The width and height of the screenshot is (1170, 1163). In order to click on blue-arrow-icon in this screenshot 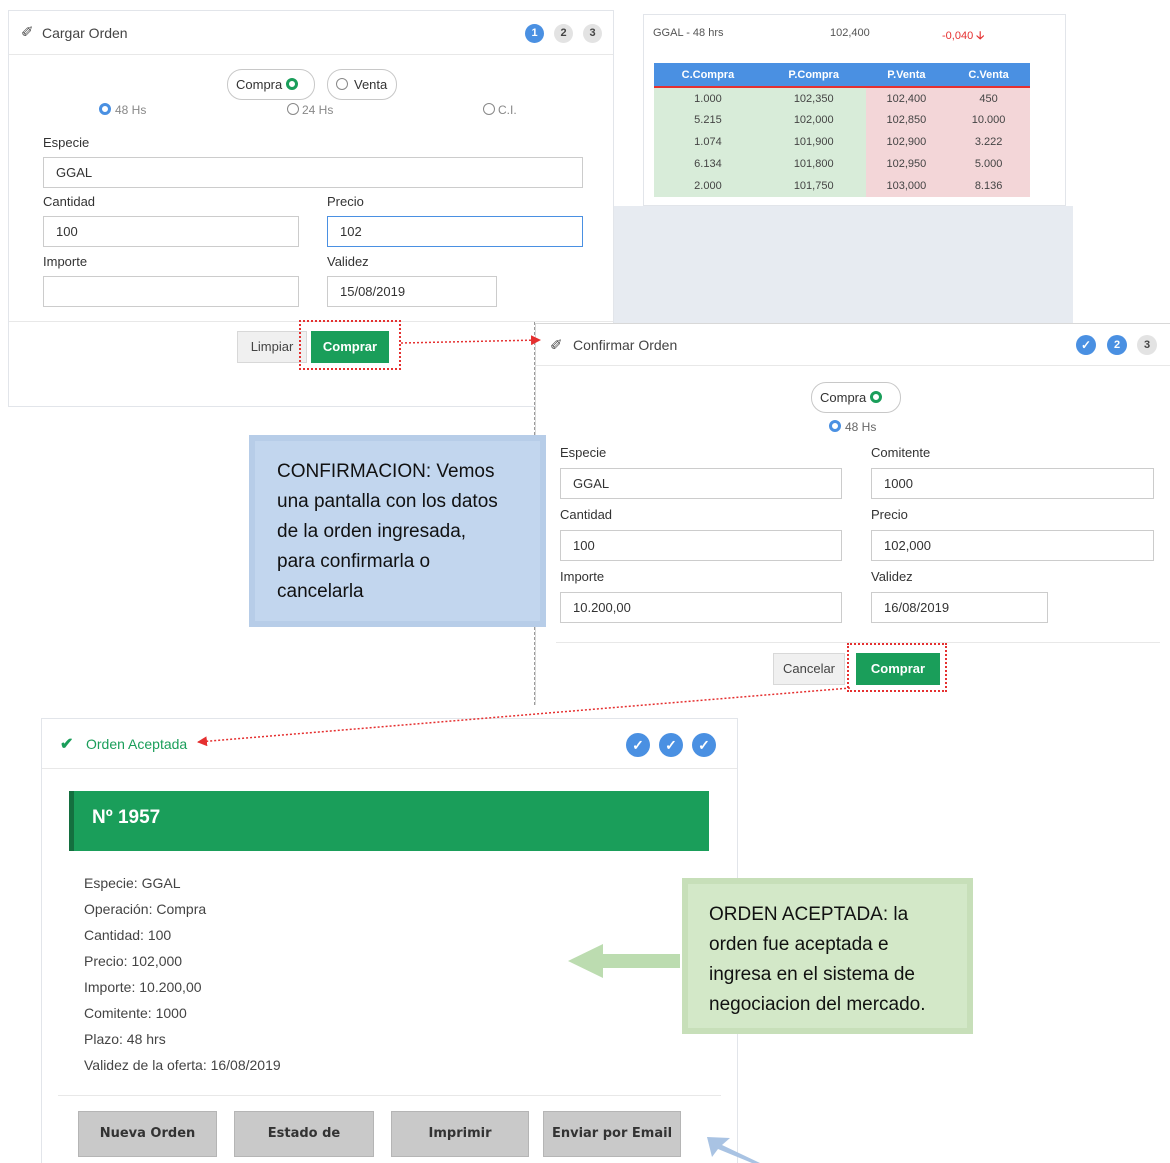, I will do `click(733, 1150)`.